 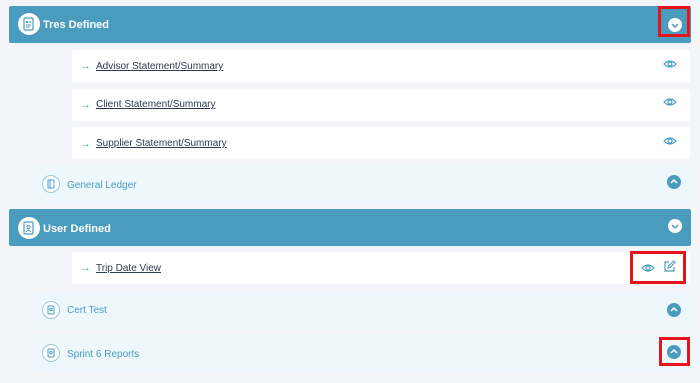 What do you see at coordinates (128, 268) in the screenshot?
I see `report-link: Trip Date View` at bounding box center [128, 268].